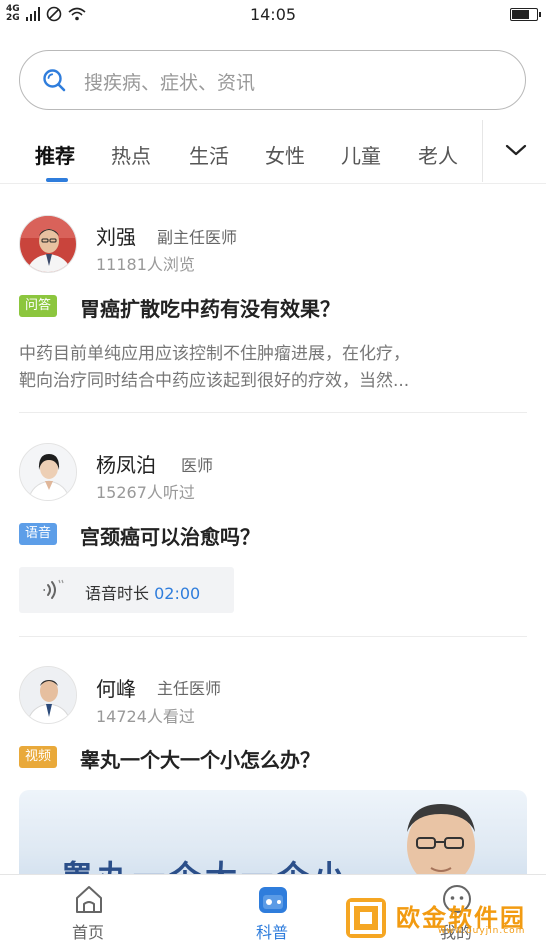  What do you see at coordinates (116, 237) in the screenshot?
I see `doctor-name: 刘强` at bounding box center [116, 237].